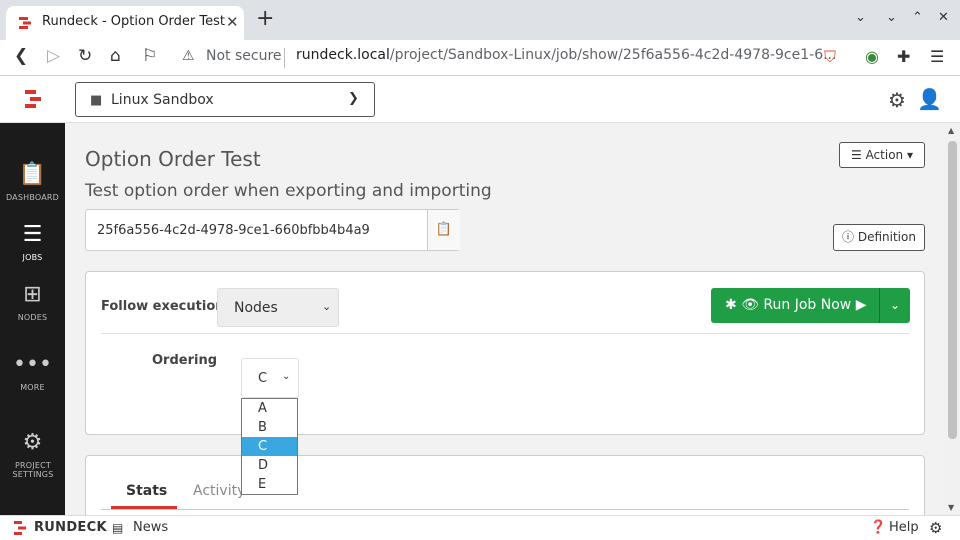 This screenshot has height=540, width=960. I want to click on reload-icon: ↻, so click(85, 56).